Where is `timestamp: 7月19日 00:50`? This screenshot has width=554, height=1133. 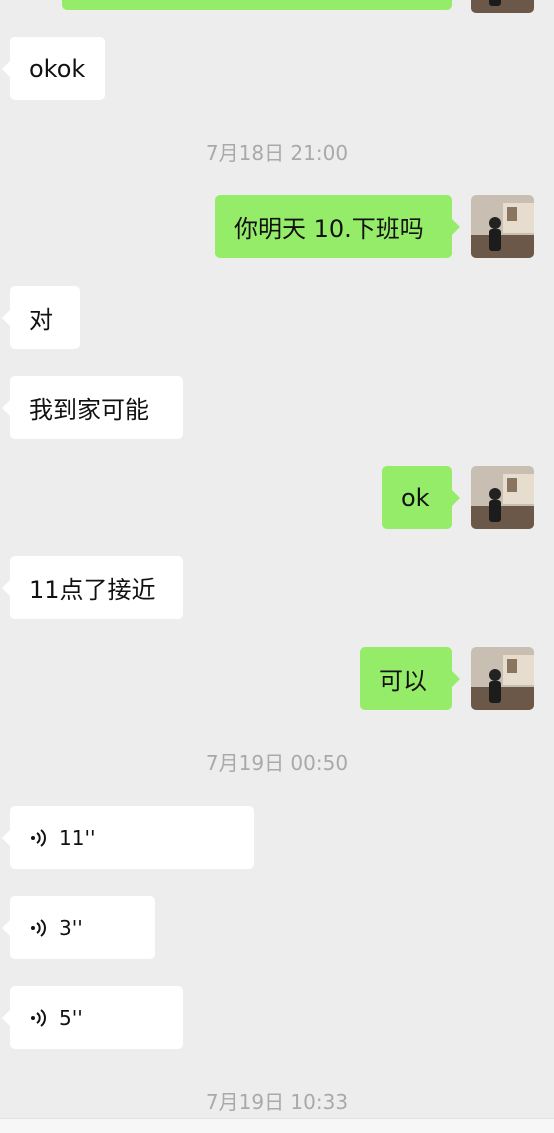 timestamp: 7月19日 00:50 is located at coordinates (277, 763).